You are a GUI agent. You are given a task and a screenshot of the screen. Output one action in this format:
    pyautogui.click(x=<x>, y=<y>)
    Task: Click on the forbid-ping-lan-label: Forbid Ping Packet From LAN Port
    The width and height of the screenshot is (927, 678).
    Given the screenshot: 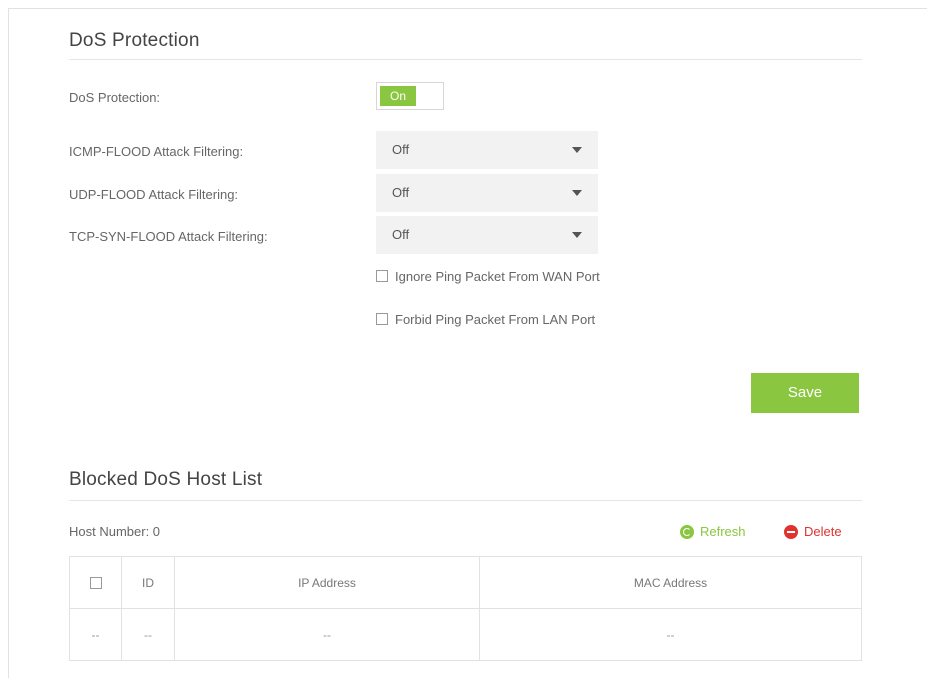 What is the action you would take?
    pyautogui.click(x=495, y=319)
    